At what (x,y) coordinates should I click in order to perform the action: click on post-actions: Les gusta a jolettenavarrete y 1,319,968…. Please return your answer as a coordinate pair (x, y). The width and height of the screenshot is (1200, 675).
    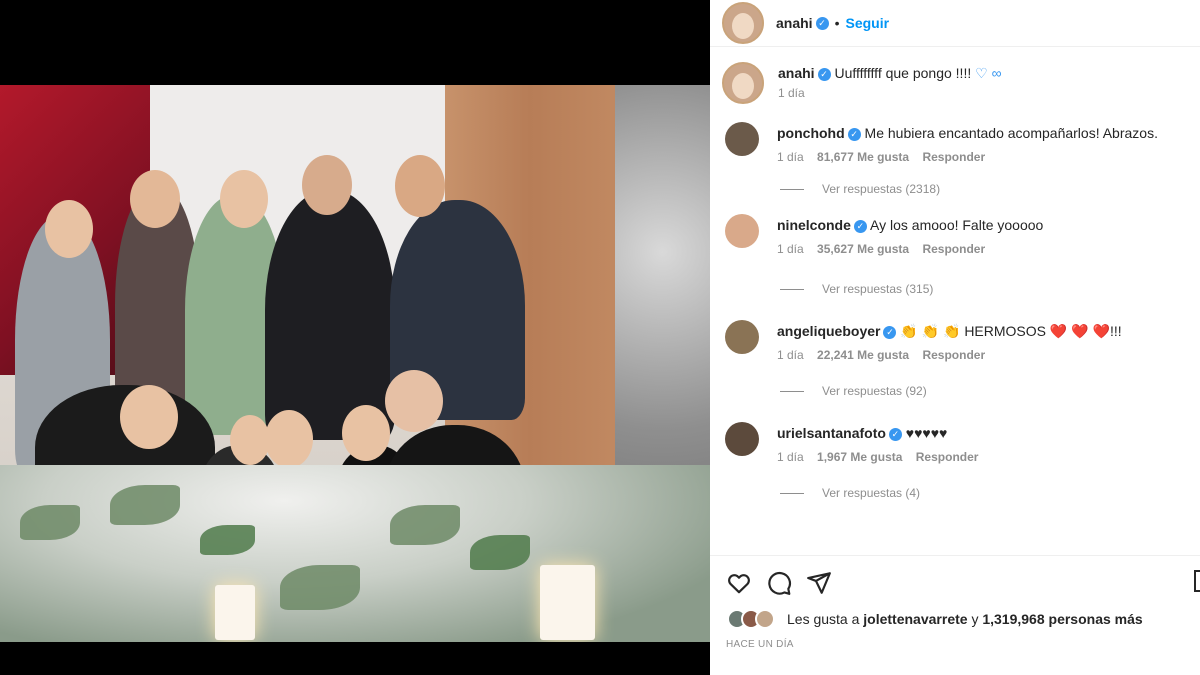
    Looking at the image, I should click on (955, 615).